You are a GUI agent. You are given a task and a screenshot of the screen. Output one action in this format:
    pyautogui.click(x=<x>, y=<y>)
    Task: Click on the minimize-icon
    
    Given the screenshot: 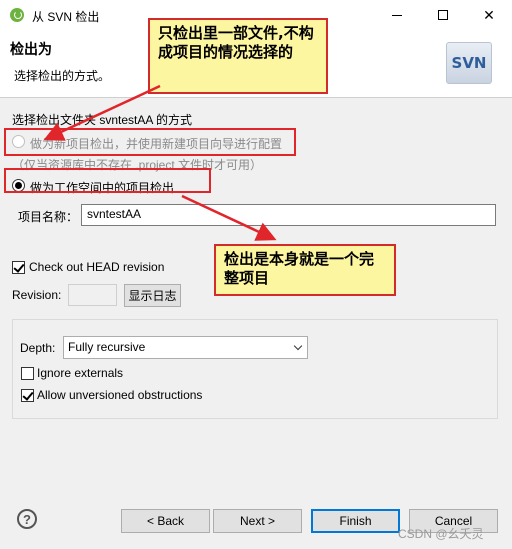 What is the action you would take?
    pyautogui.click(x=397, y=15)
    